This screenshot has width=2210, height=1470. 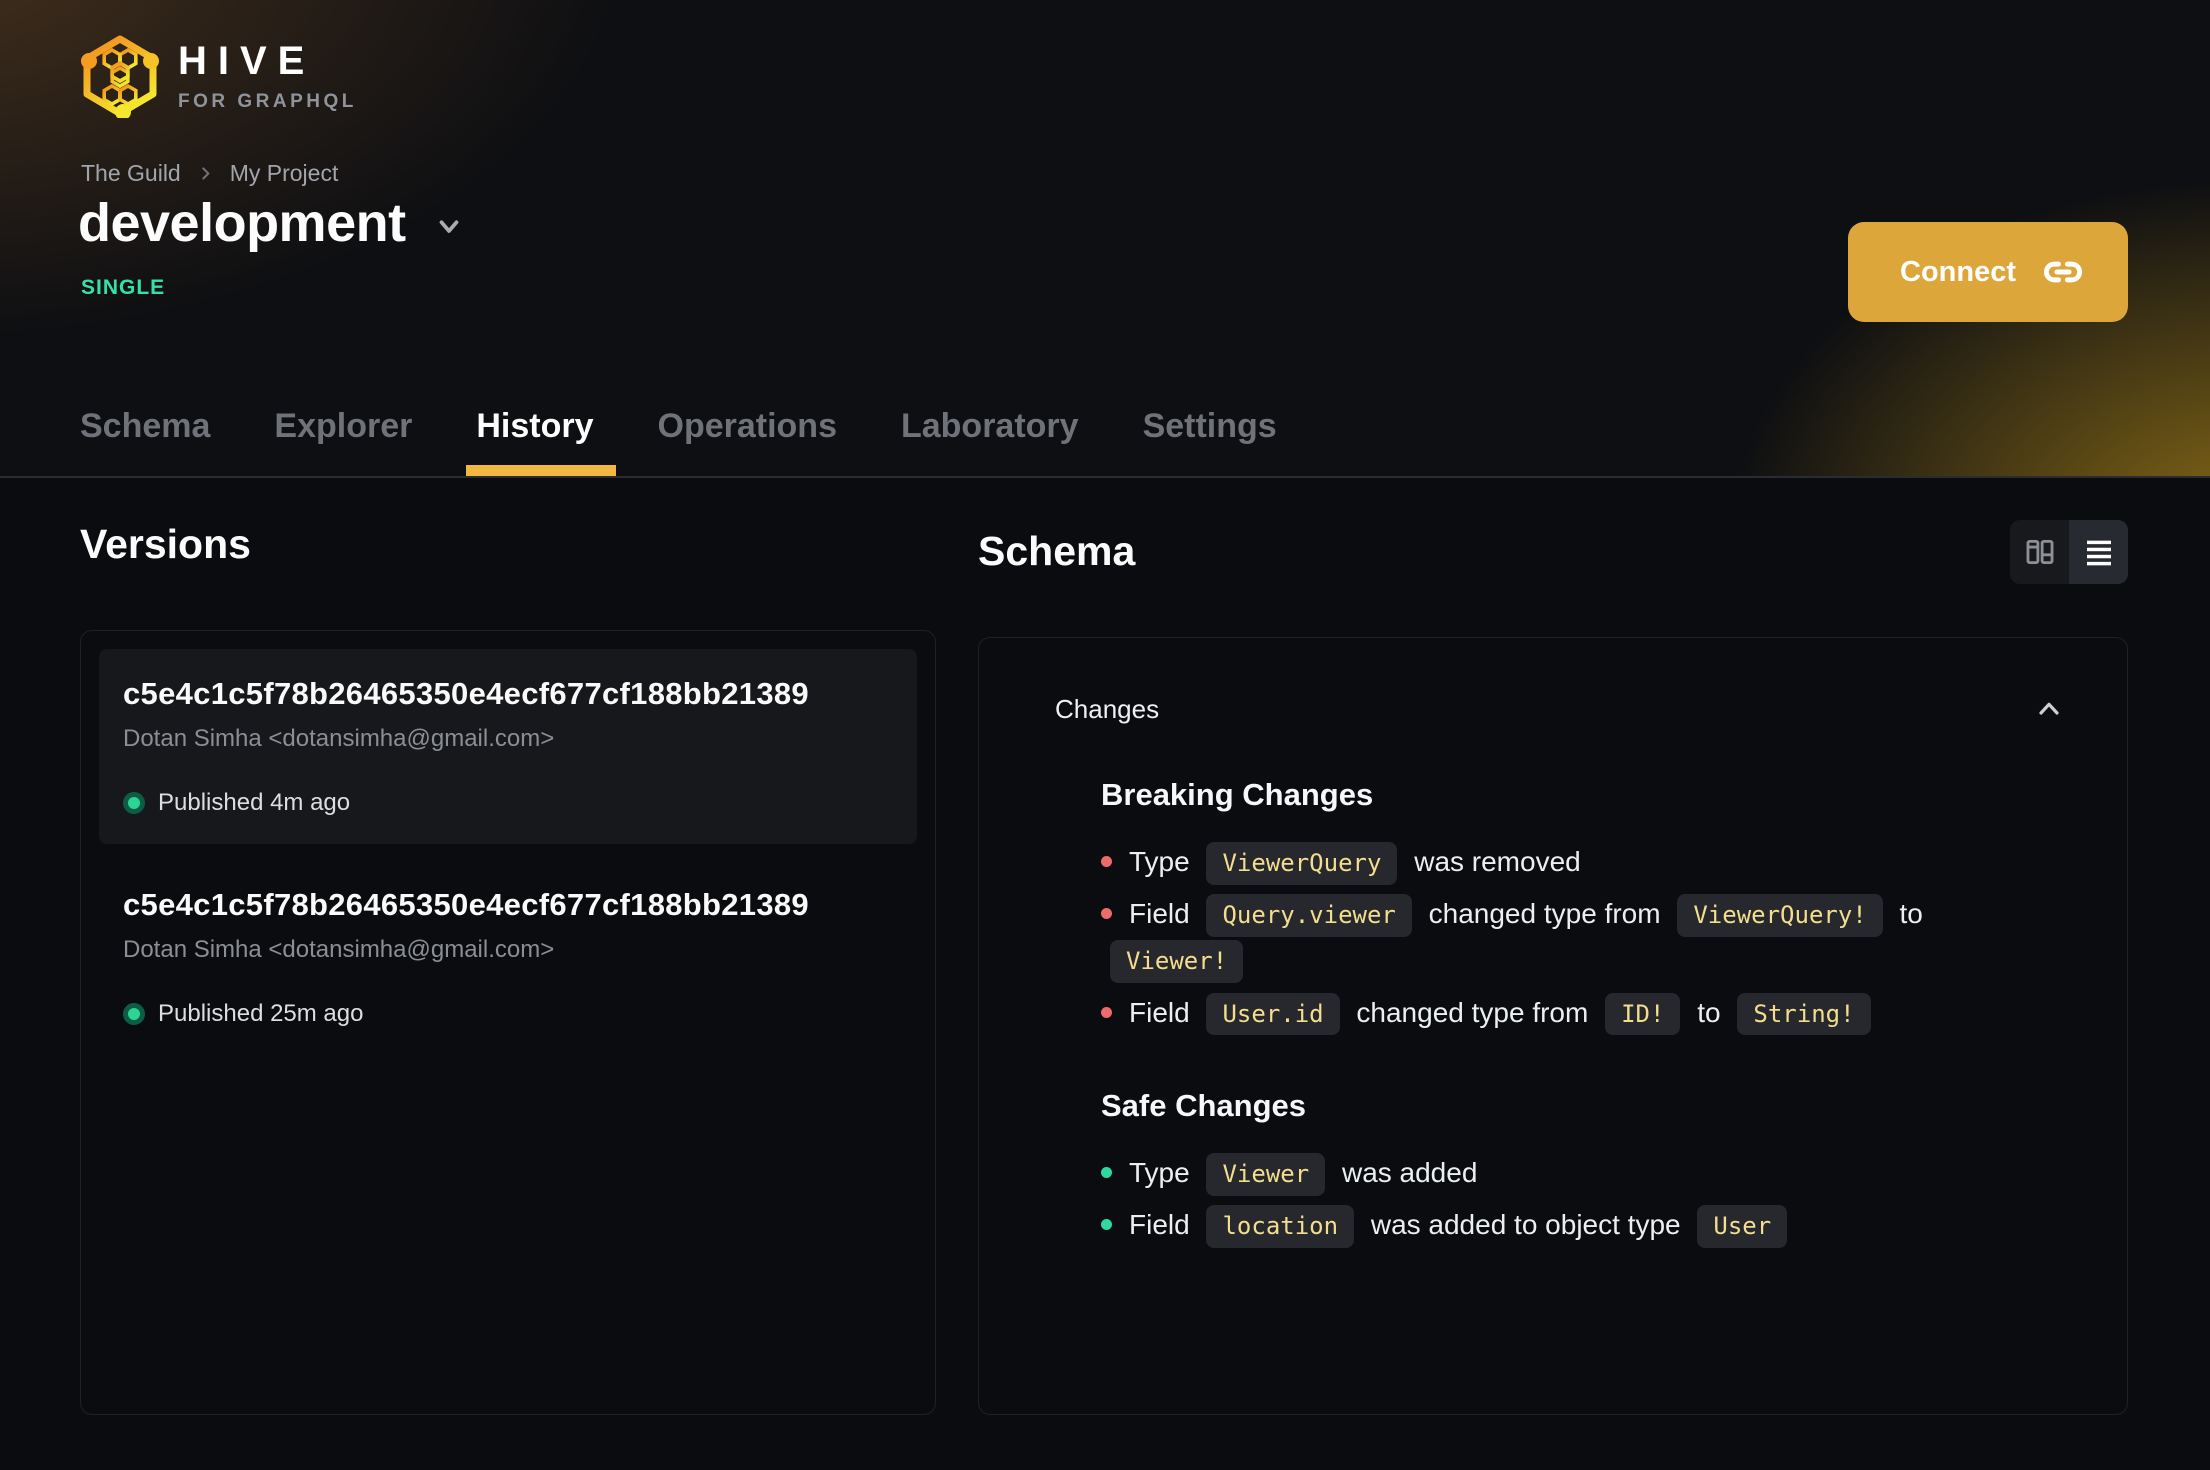 I want to click on code-chip: Query.viewer, so click(x=1309, y=915).